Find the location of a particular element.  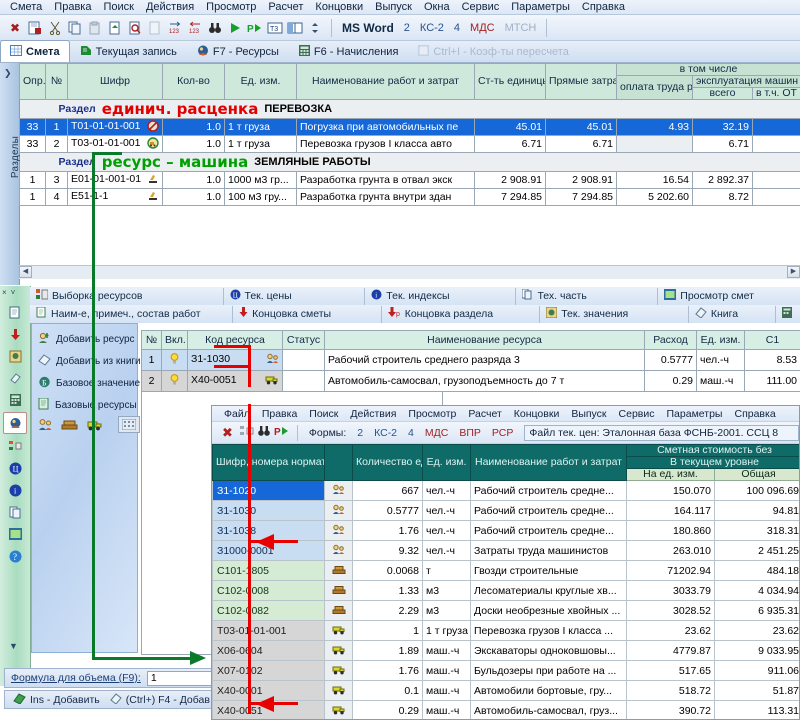

tab-section-footer: р Концовка раздела is located at coordinates (461, 314).